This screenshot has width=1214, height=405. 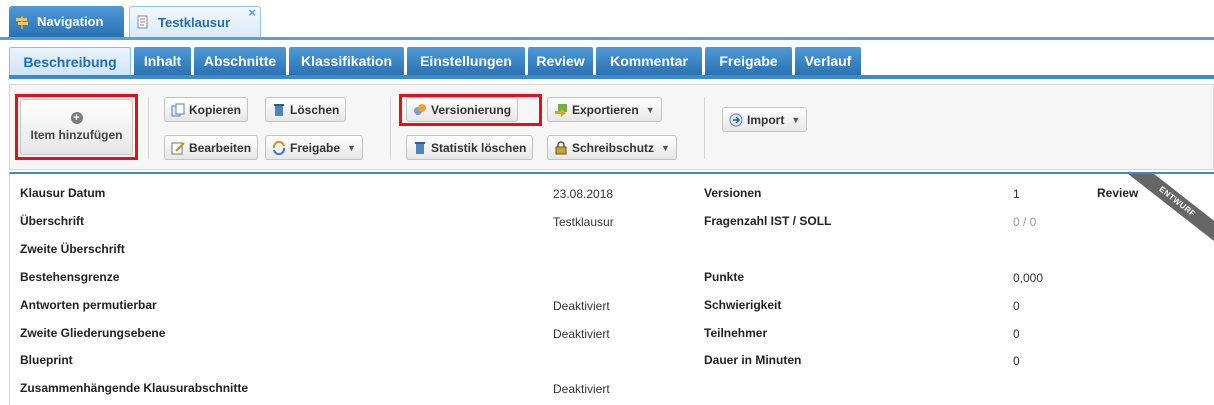 What do you see at coordinates (560, 61) in the screenshot?
I see `tab-review: Review` at bounding box center [560, 61].